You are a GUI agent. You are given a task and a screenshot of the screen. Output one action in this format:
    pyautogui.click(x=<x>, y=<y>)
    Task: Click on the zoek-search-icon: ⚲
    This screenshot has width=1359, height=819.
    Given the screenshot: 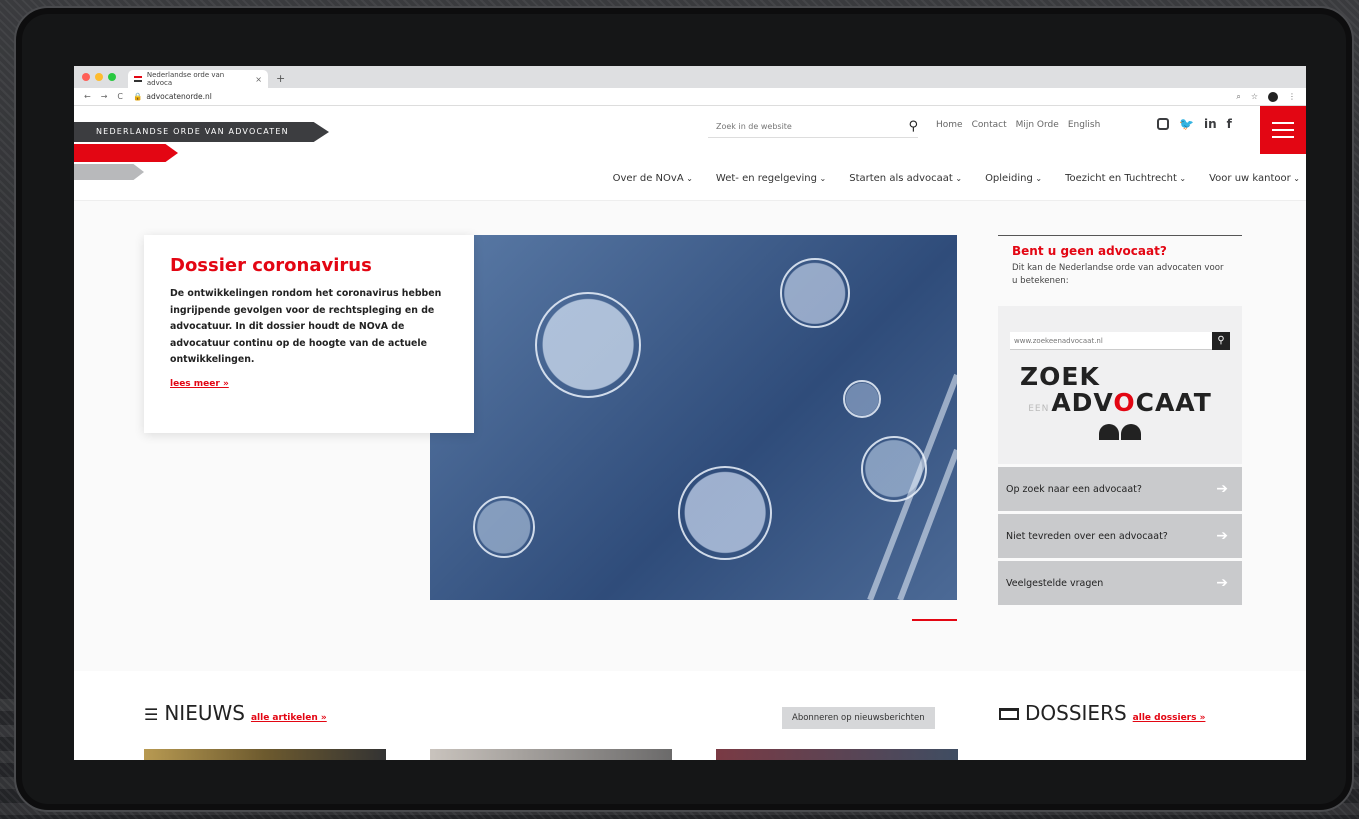 What is the action you would take?
    pyautogui.click(x=1221, y=341)
    